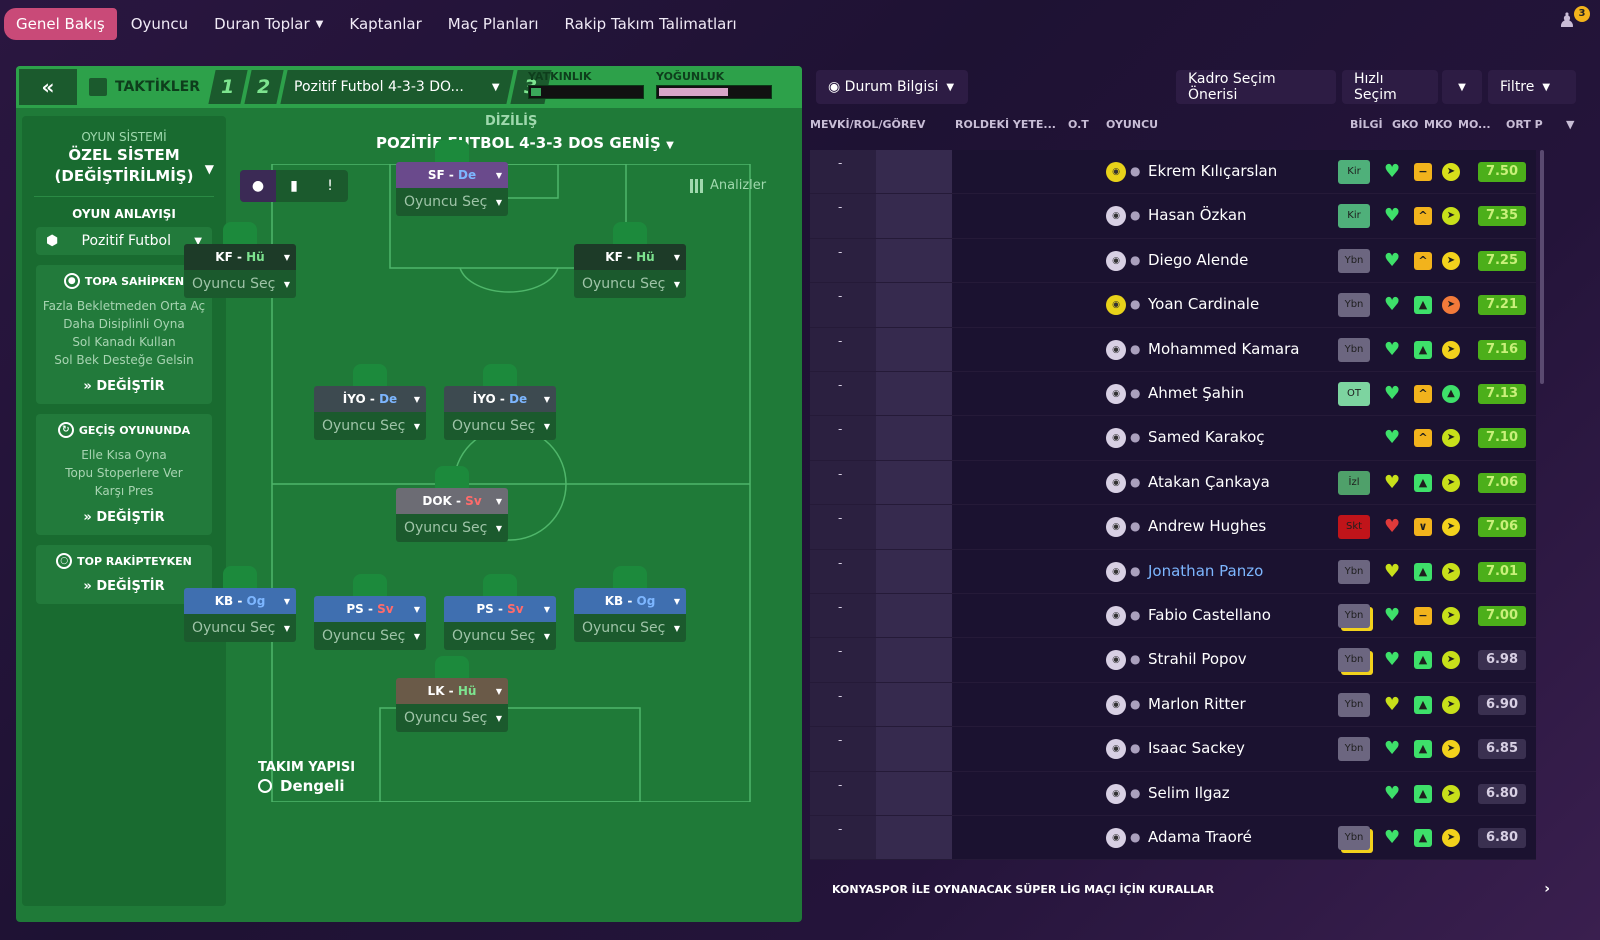 Image resolution: width=1600 pixels, height=940 pixels. I want to click on player-name: Selim Ilgaz, so click(1189, 793).